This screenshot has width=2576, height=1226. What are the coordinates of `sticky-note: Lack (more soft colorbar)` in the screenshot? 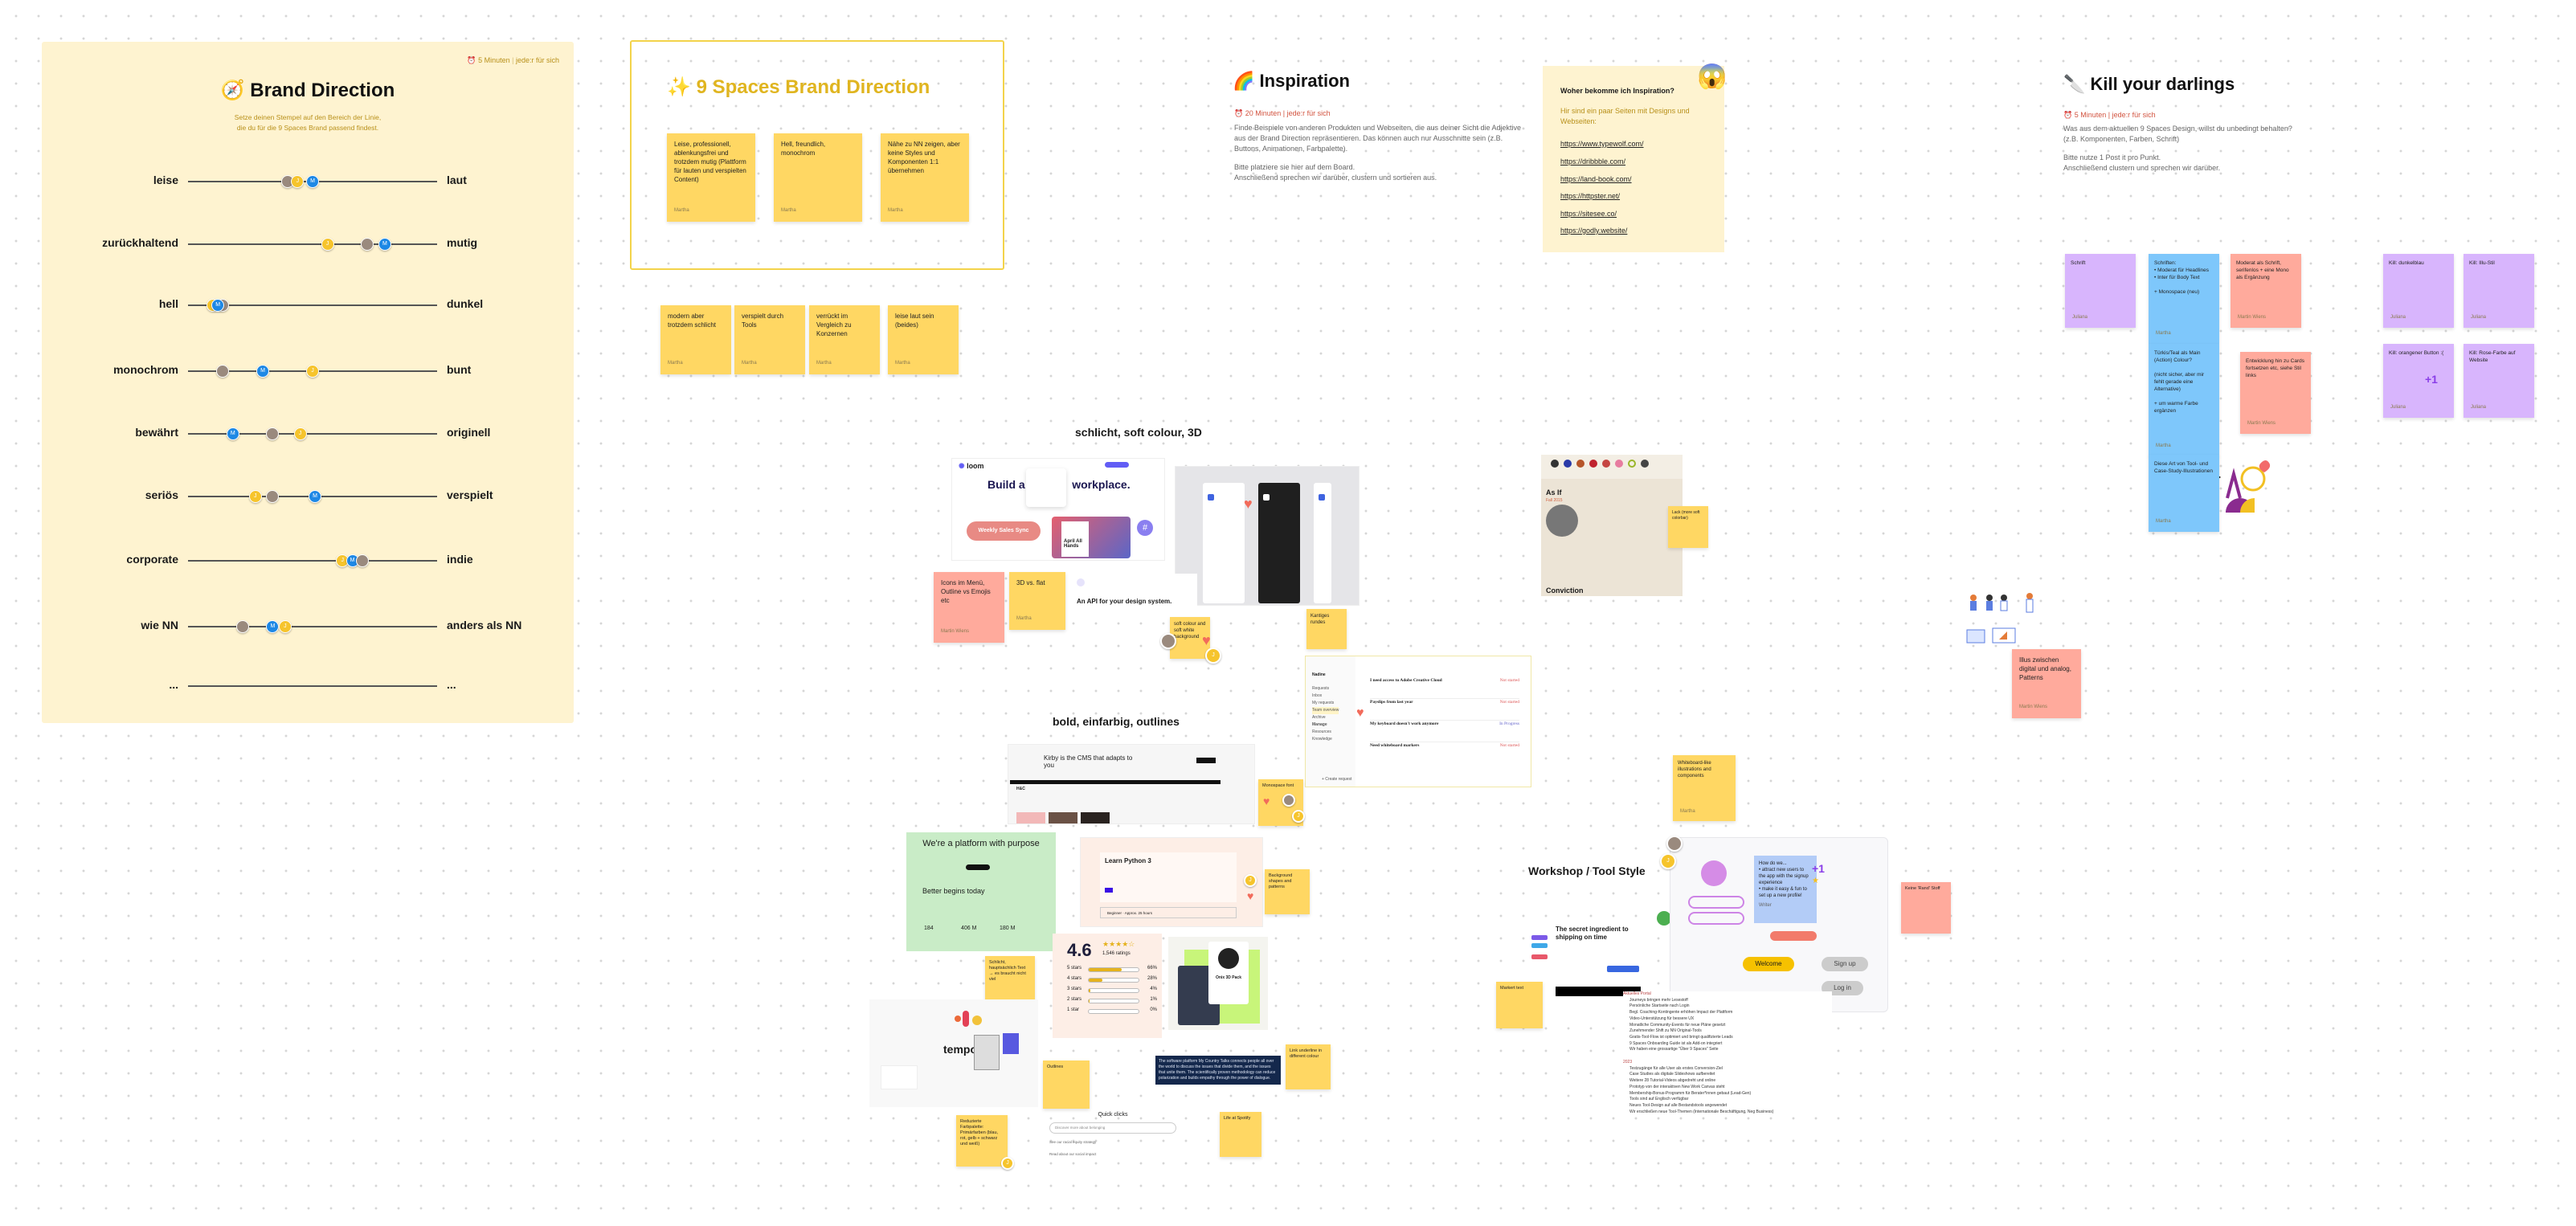 It's located at (1688, 527).